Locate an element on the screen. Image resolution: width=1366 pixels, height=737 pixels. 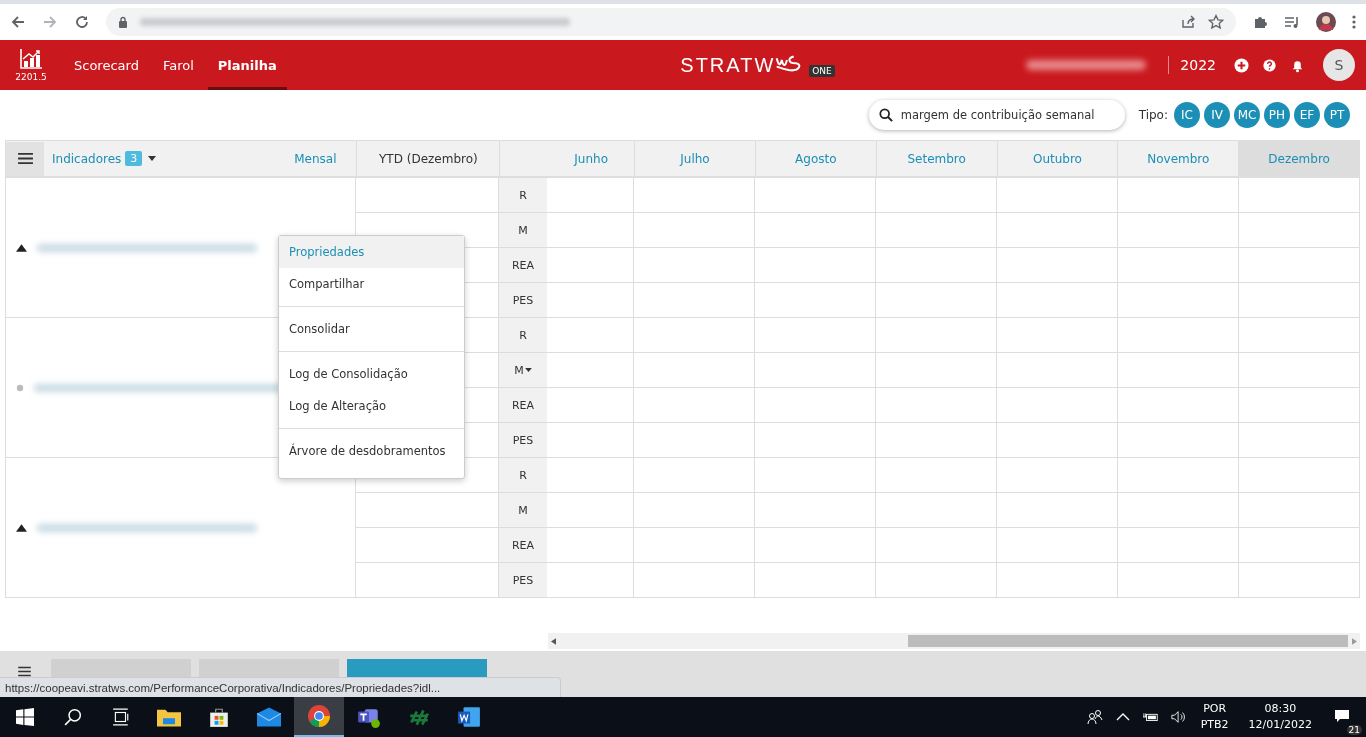
menu-item: Propriedades is located at coordinates (371, 252).